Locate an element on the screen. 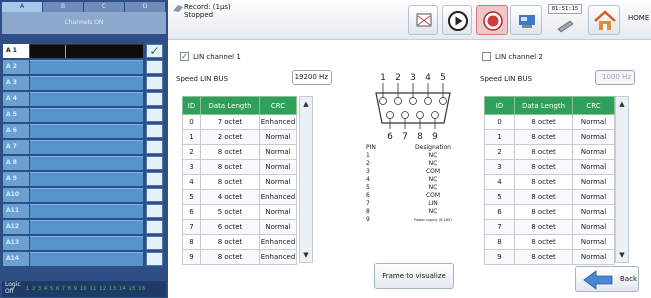 The height and width of the screenshot is (298, 651). channel-row: A 4 is located at coordinates (84, 99).